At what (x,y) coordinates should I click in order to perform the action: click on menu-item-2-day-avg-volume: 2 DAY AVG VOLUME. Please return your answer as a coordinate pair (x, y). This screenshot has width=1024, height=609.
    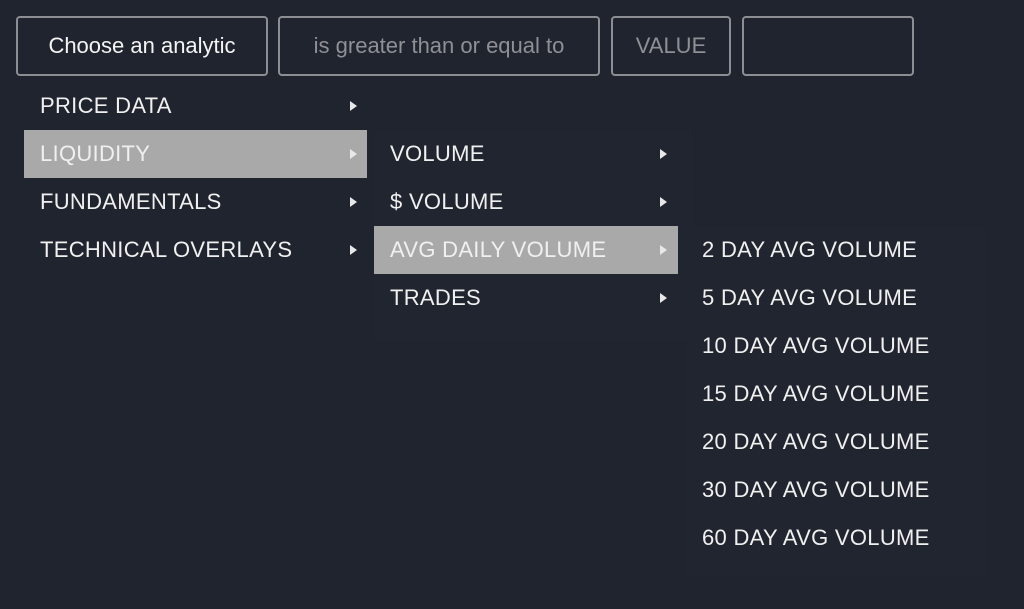
    Looking at the image, I should click on (836, 250).